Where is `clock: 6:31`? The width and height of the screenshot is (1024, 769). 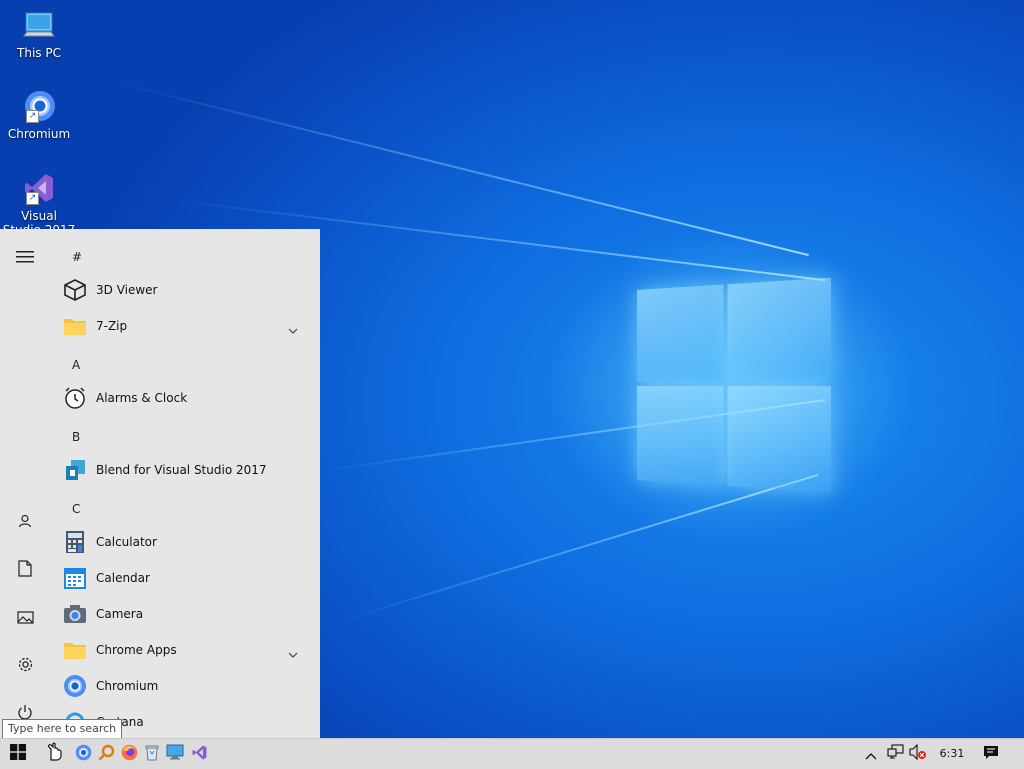 clock: 6:31 is located at coordinates (952, 754).